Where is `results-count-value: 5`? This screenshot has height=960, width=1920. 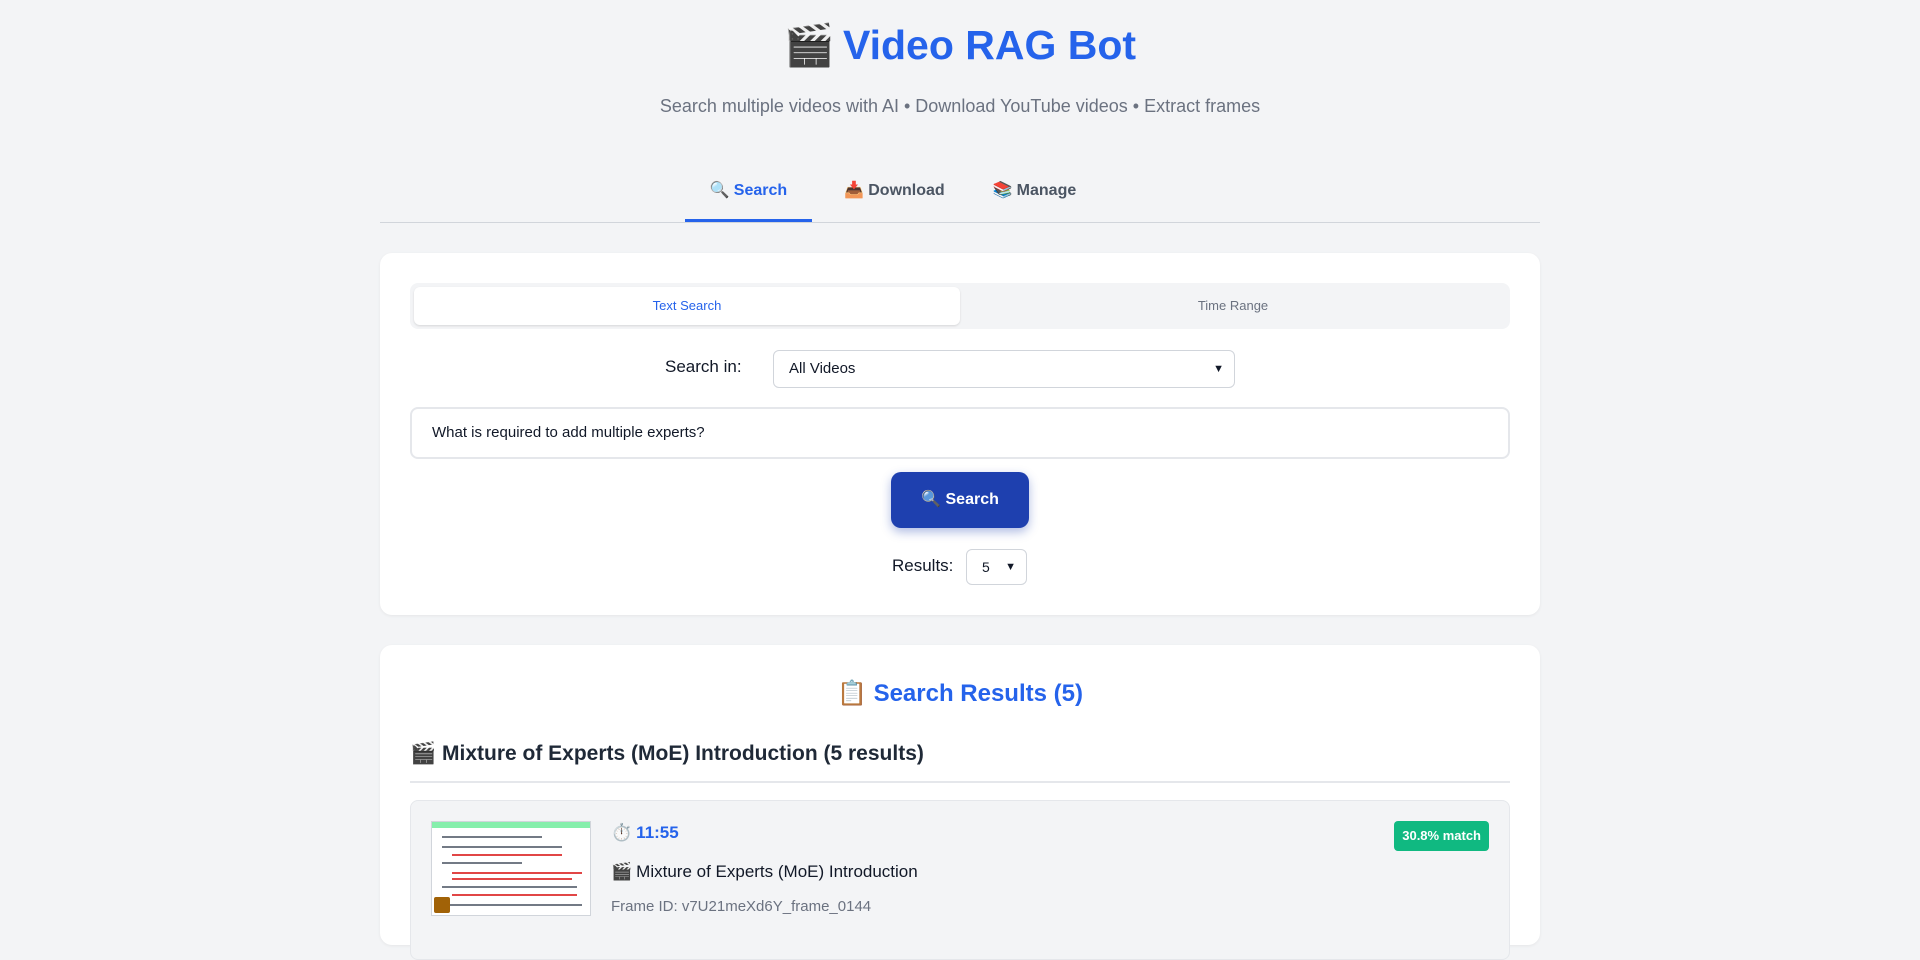 results-count-value: 5 is located at coordinates (986, 567).